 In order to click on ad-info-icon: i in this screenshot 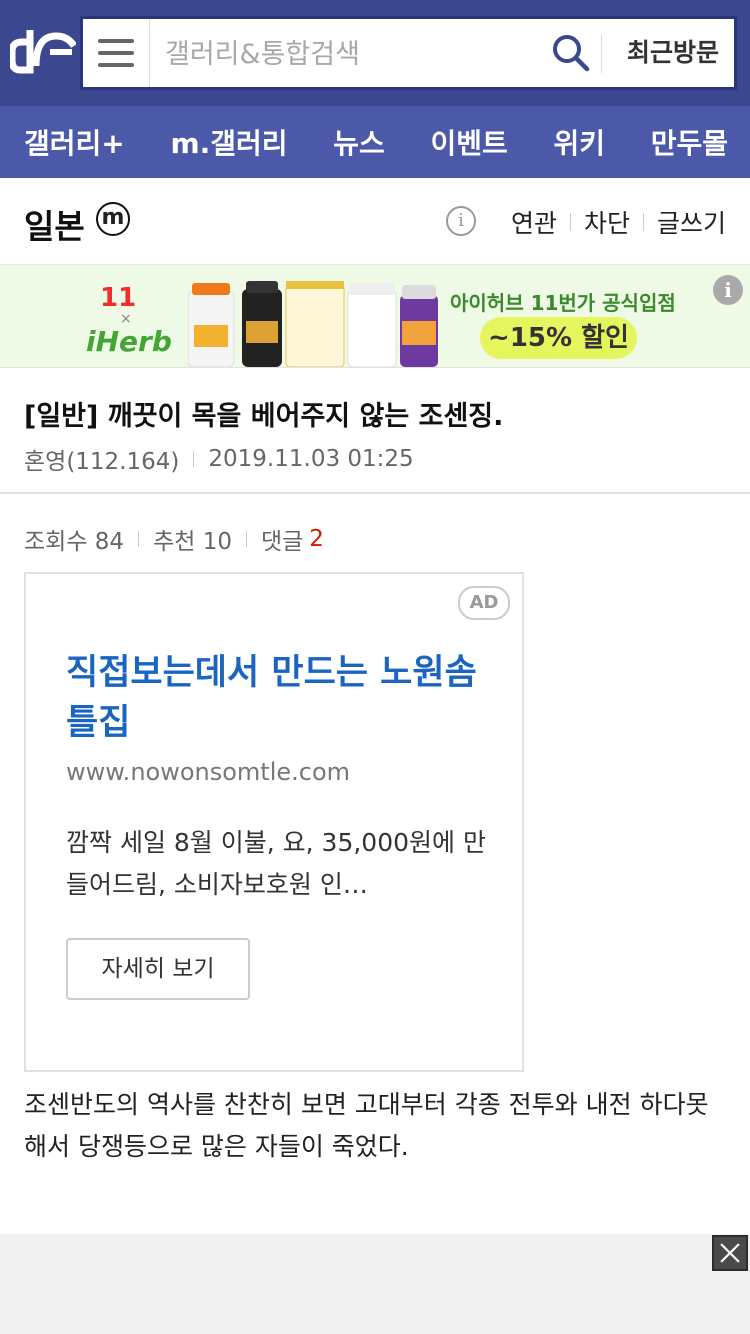, I will do `click(728, 290)`.